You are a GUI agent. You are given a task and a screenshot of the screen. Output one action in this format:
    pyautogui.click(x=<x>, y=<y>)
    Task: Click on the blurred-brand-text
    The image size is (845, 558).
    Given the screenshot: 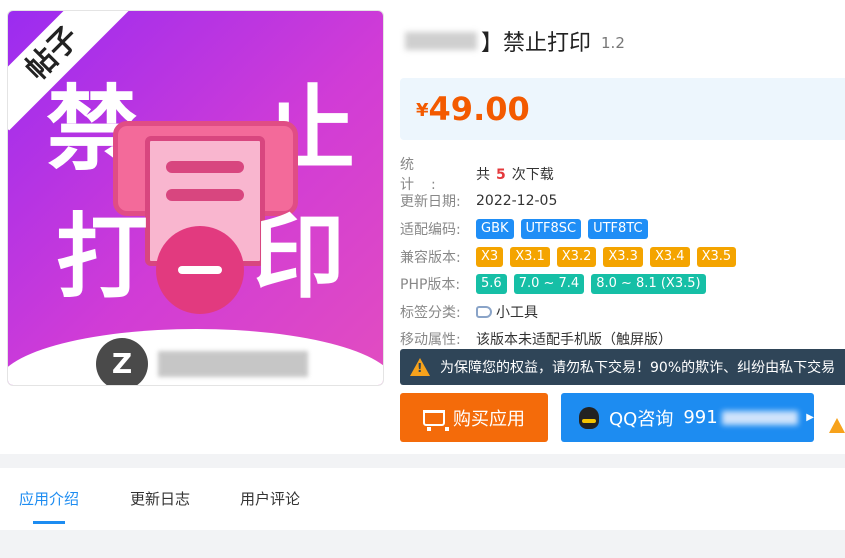 What is the action you would take?
    pyautogui.click(x=233, y=364)
    